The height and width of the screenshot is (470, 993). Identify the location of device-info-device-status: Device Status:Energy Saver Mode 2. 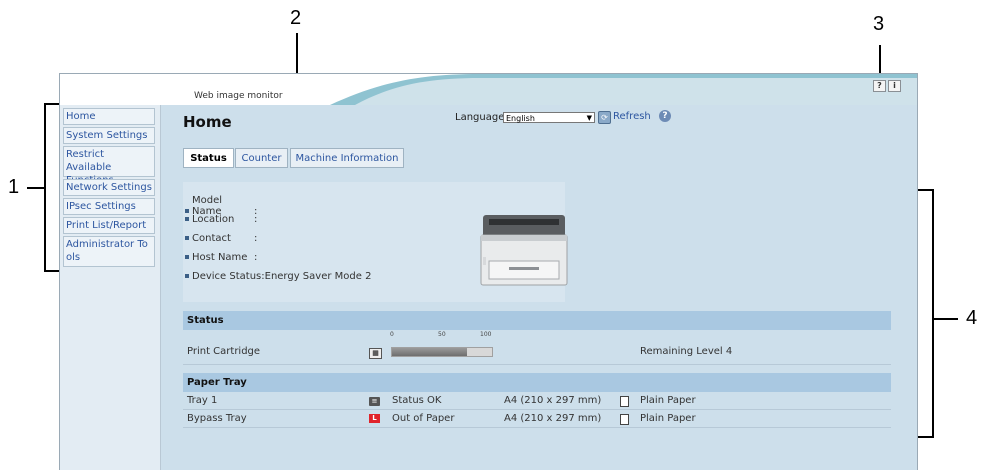
(278, 276).